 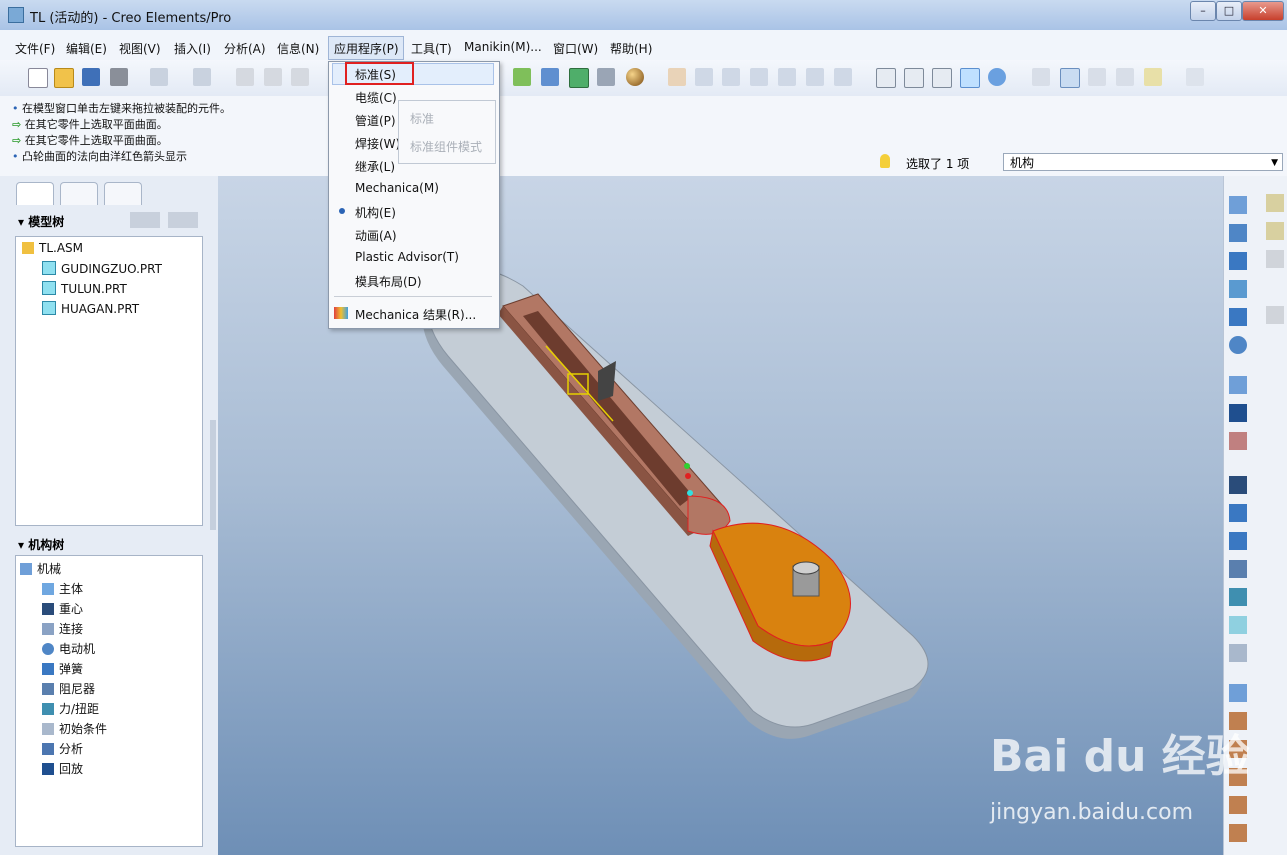 What do you see at coordinates (1143, 162) in the screenshot?
I see `selection-filter-dropdown: 机构 ▼` at bounding box center [1143, 162].